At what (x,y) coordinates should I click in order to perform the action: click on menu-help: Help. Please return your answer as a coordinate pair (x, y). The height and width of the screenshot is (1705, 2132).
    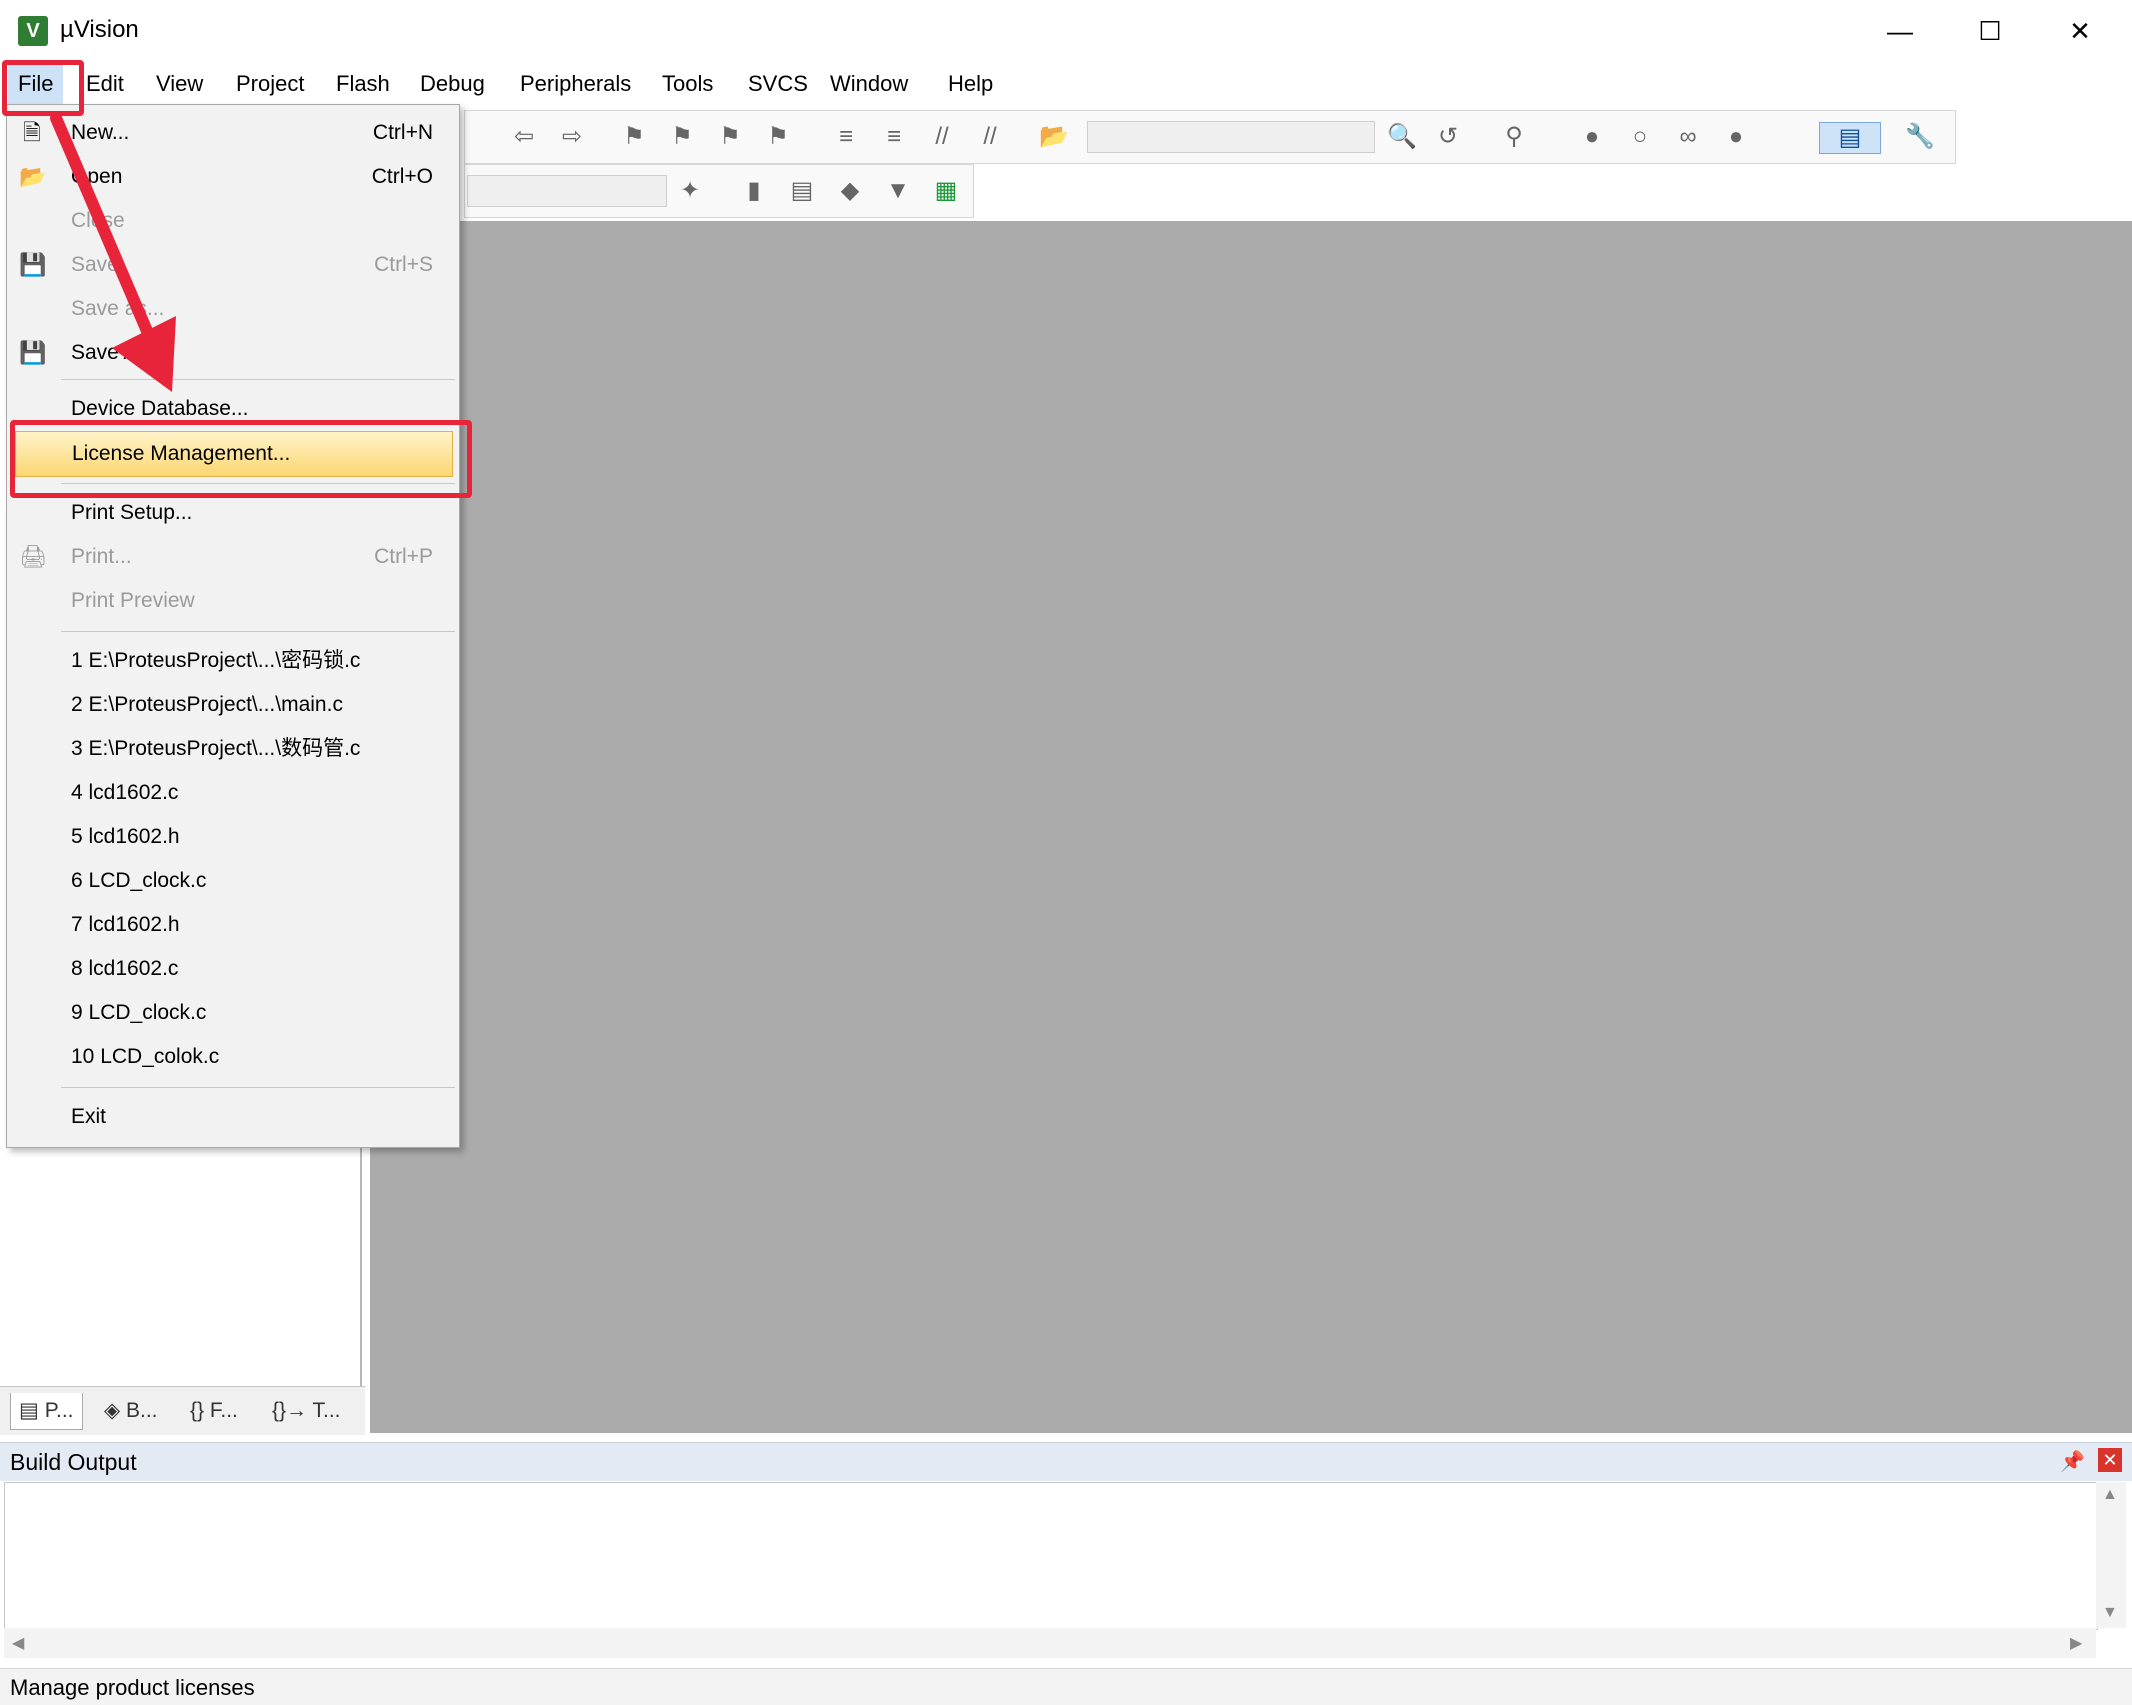
    Looking at the image, I should click on (970, 84).